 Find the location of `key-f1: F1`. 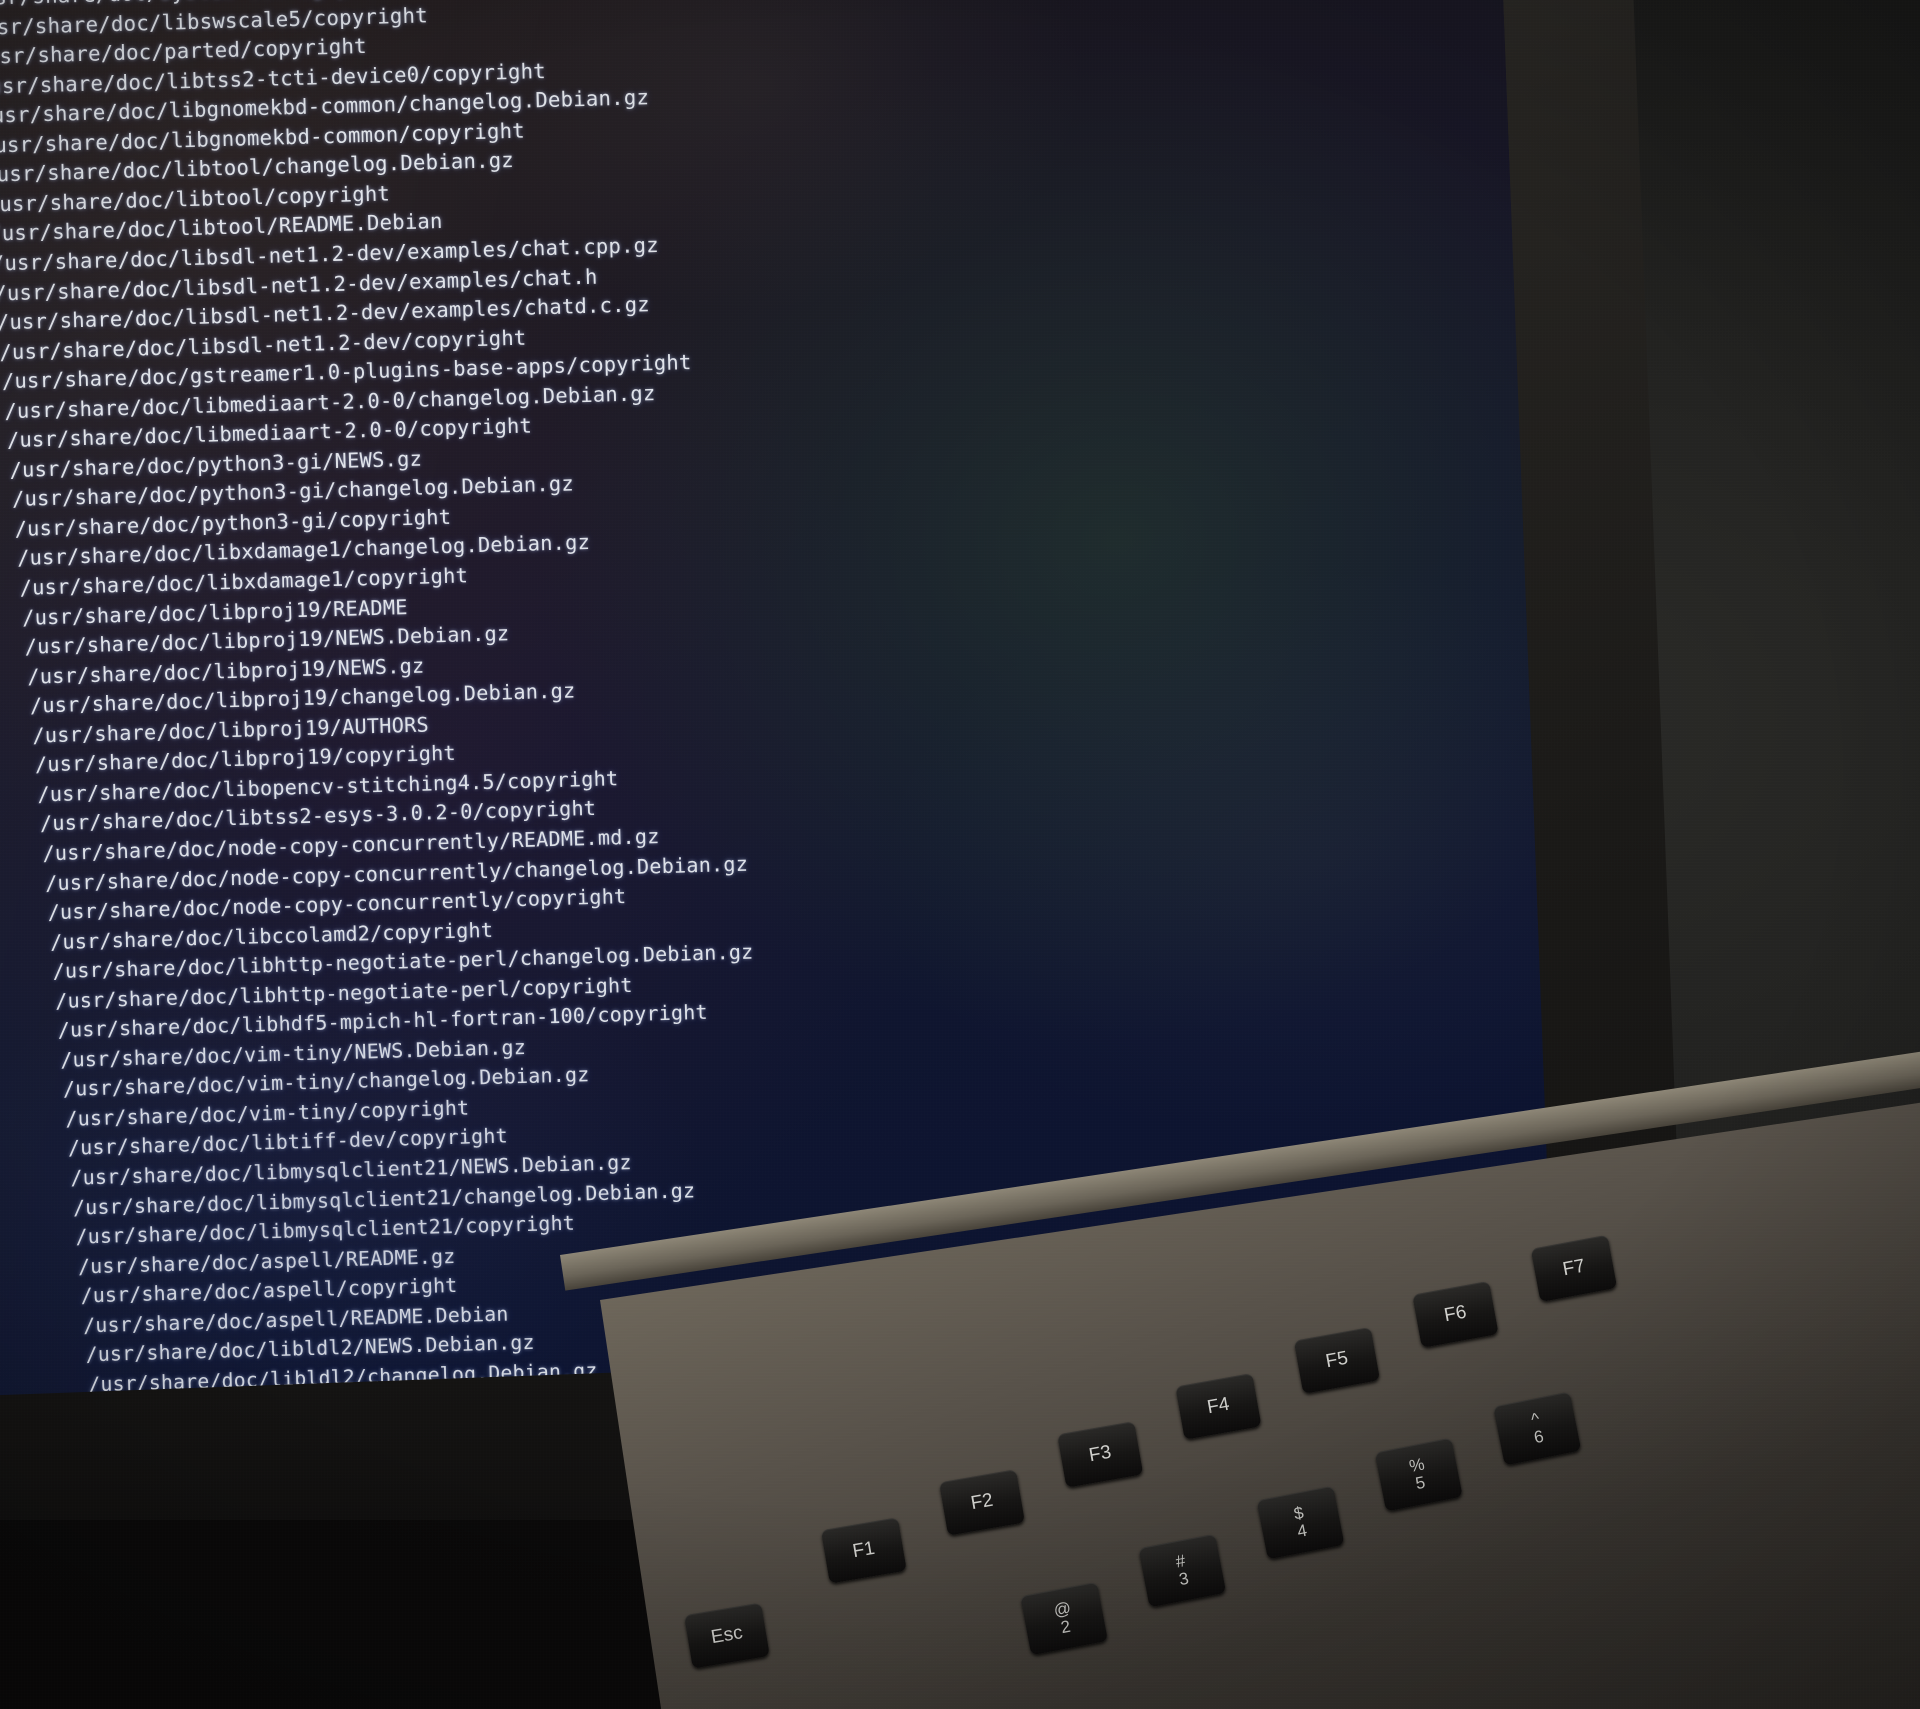

key-f1: F1 is located at coordinates (863, 1550).